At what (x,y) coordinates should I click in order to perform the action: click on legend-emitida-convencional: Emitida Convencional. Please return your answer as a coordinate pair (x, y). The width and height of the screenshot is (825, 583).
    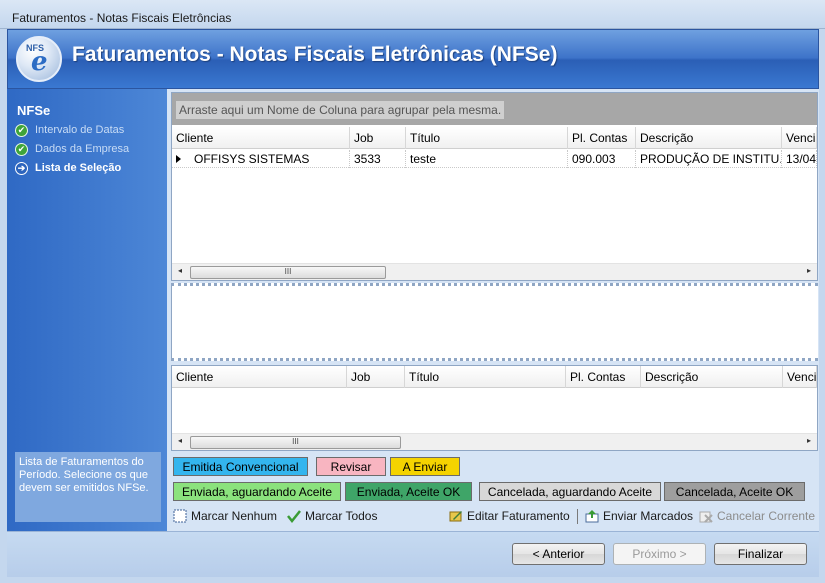
    Looking at the image, I should click on (240, 466).